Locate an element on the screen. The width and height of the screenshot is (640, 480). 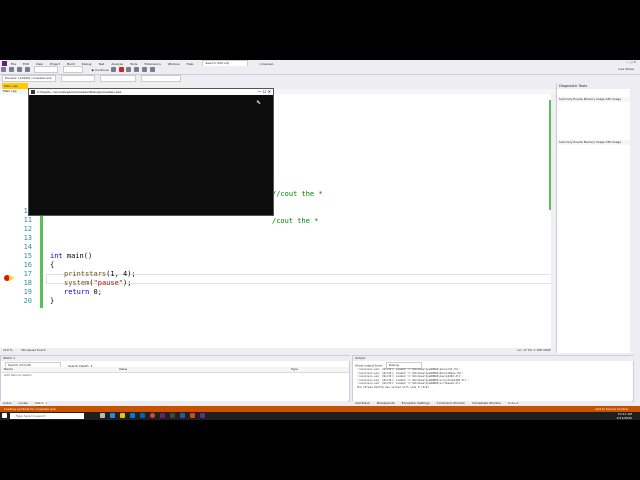
menu-edit: Edit is located at coordinates (26, 64).